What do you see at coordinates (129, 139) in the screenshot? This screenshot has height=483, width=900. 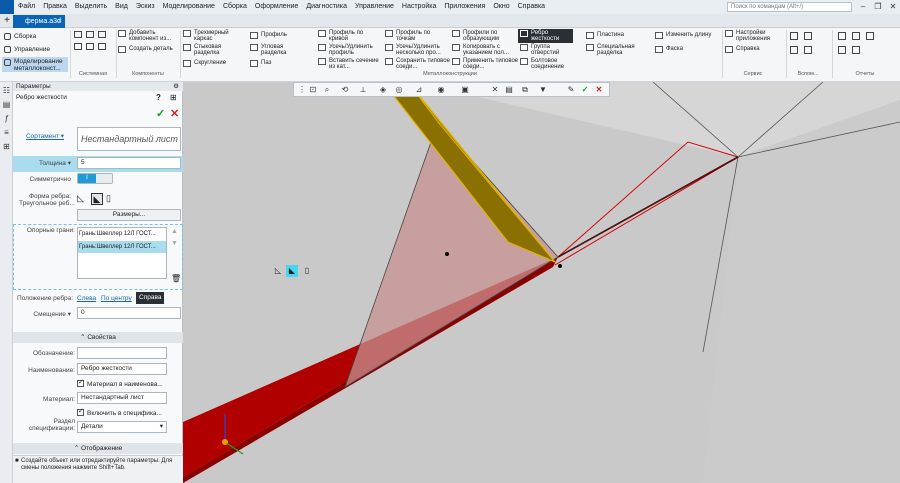 I see `assortment-field: Нестандартный лист` at bounding box center [129, 139].